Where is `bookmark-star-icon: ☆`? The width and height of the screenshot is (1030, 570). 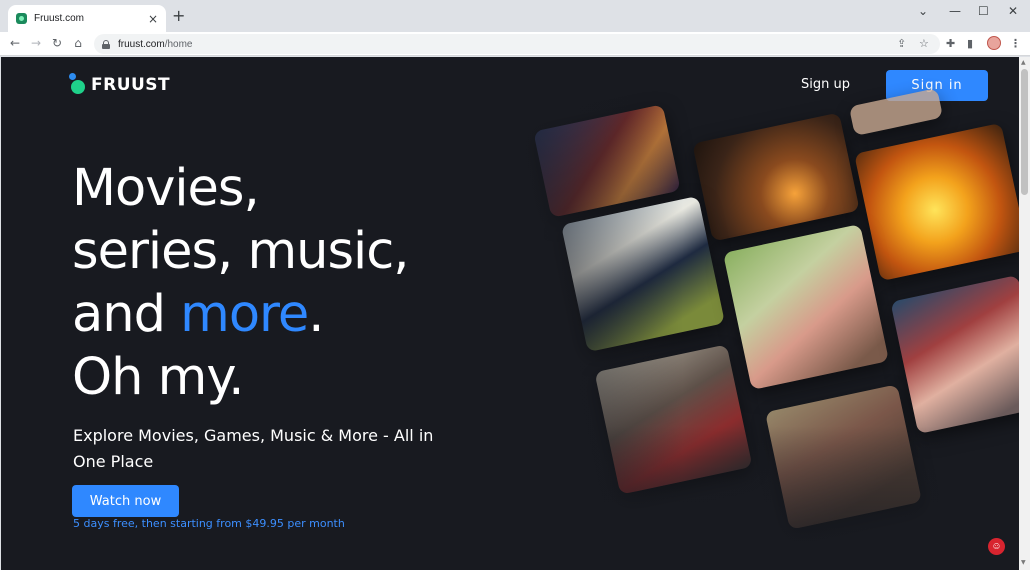 bookmark-star-icon: ☆ is located at coordinates (924, 43).